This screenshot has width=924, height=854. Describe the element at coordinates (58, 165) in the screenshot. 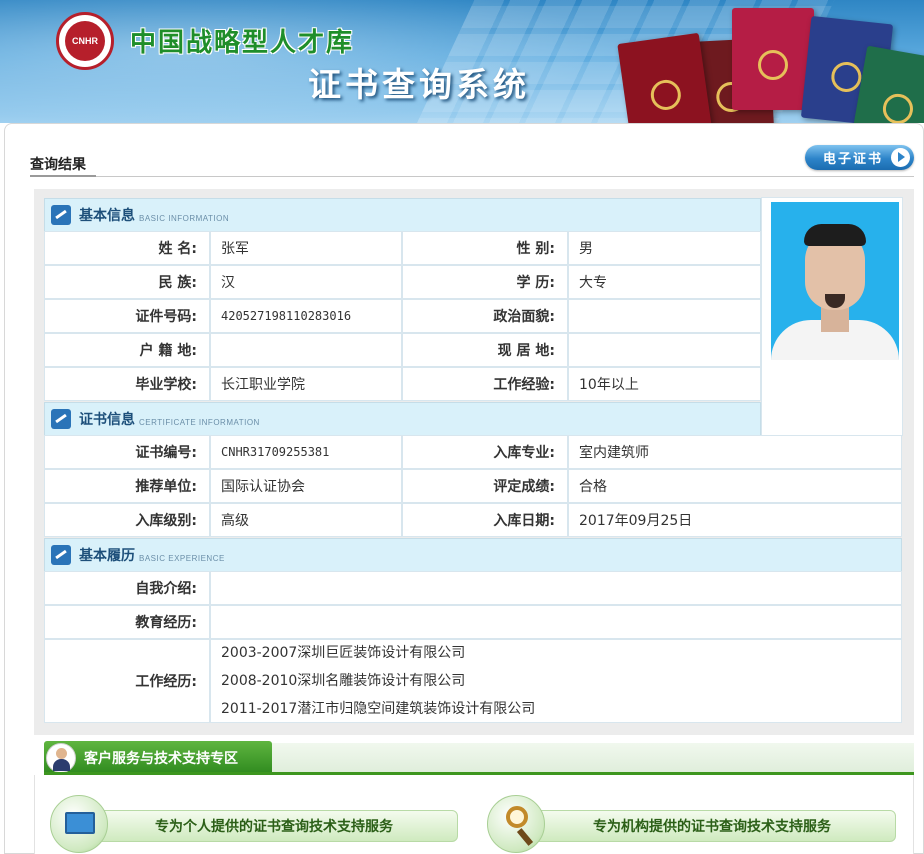

I see `result-title: 查询结果` at that location.